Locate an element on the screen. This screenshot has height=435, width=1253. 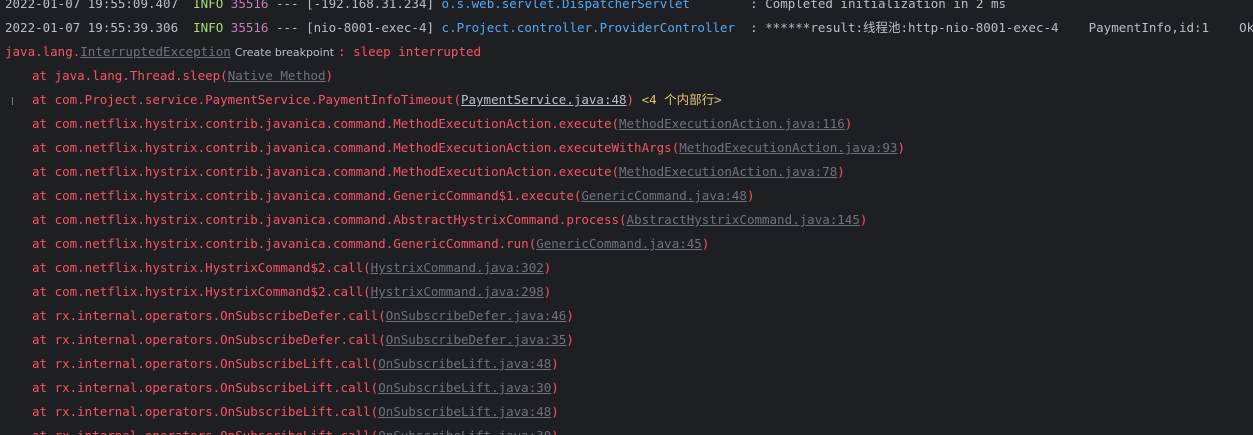
frame-source-link: PaymentService.java:48 is located at coordinates (544, 99).